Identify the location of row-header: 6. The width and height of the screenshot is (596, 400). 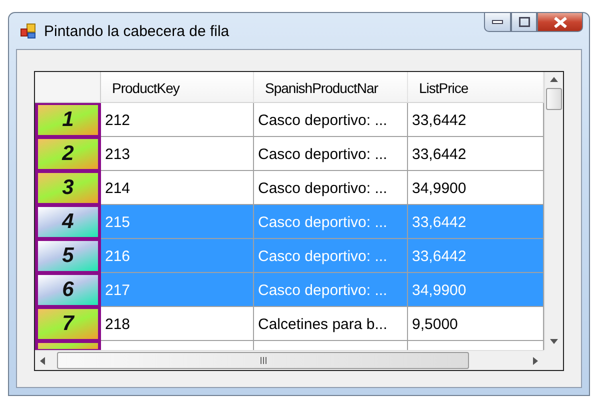
(68, 290).